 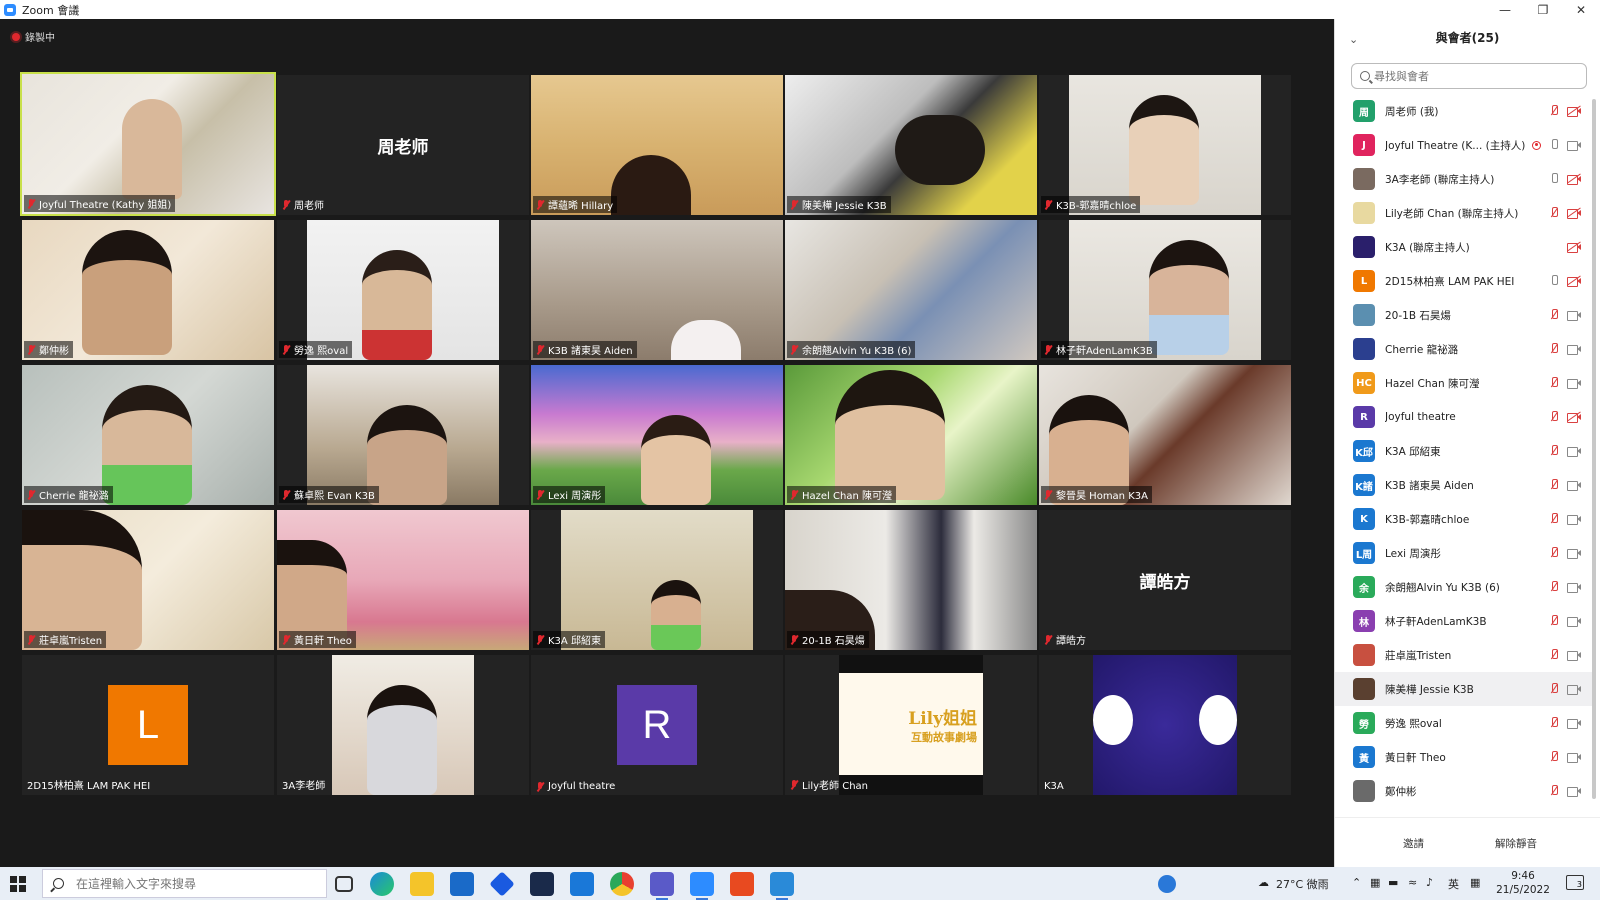 I want to click on edge-icon, so click(x=382, y=884).